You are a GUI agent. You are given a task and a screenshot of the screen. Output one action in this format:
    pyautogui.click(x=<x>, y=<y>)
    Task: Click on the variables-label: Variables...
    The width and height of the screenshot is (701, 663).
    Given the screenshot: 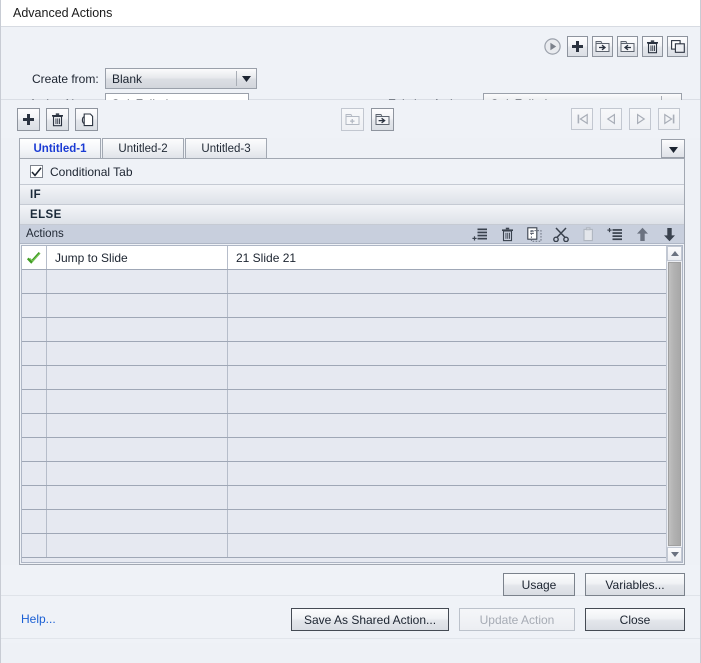 What is the action you would take?
    pyautogui.click(x=635, y=584)
    